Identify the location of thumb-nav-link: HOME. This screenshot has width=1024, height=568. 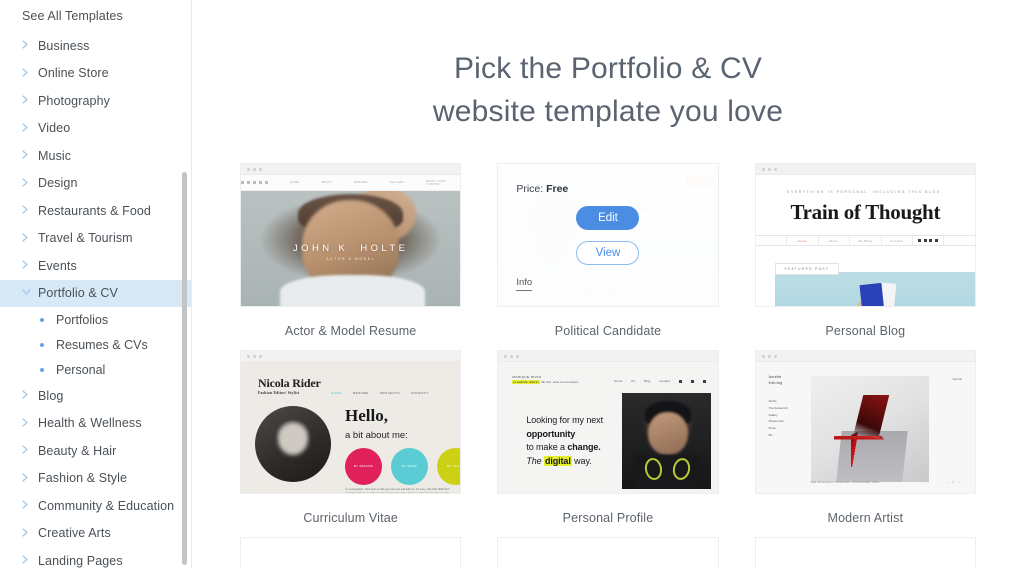
(336, 393).